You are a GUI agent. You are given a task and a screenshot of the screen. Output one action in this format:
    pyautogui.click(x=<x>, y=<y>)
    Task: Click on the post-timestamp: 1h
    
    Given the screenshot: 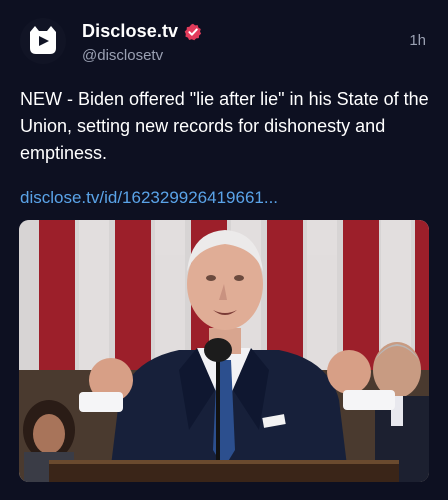 What is the action you would take?
    pyautogui.click(x=417, y=40)
    